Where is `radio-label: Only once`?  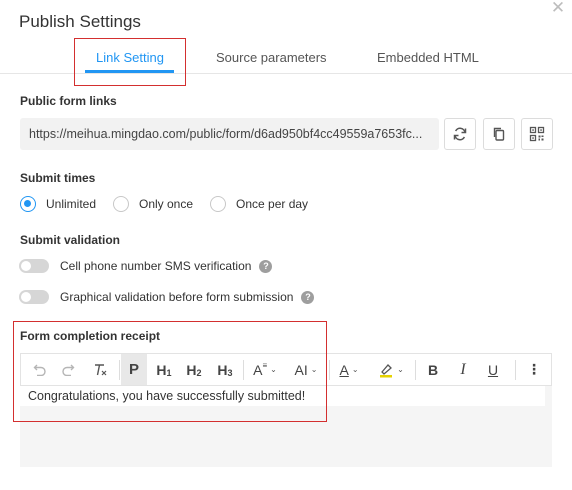
radio-label: Only once is located at coordinates (166, 204).